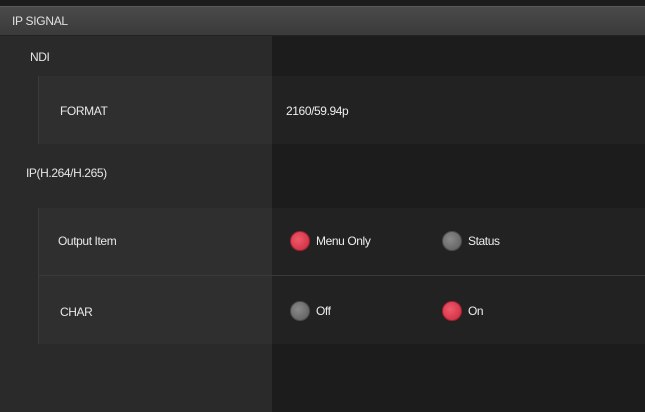 Image resolution: width=645 pixels, height=412 pixels. I want to click on section-ip-h264-h265: IP(H.264/H.265), so click(322, 175).